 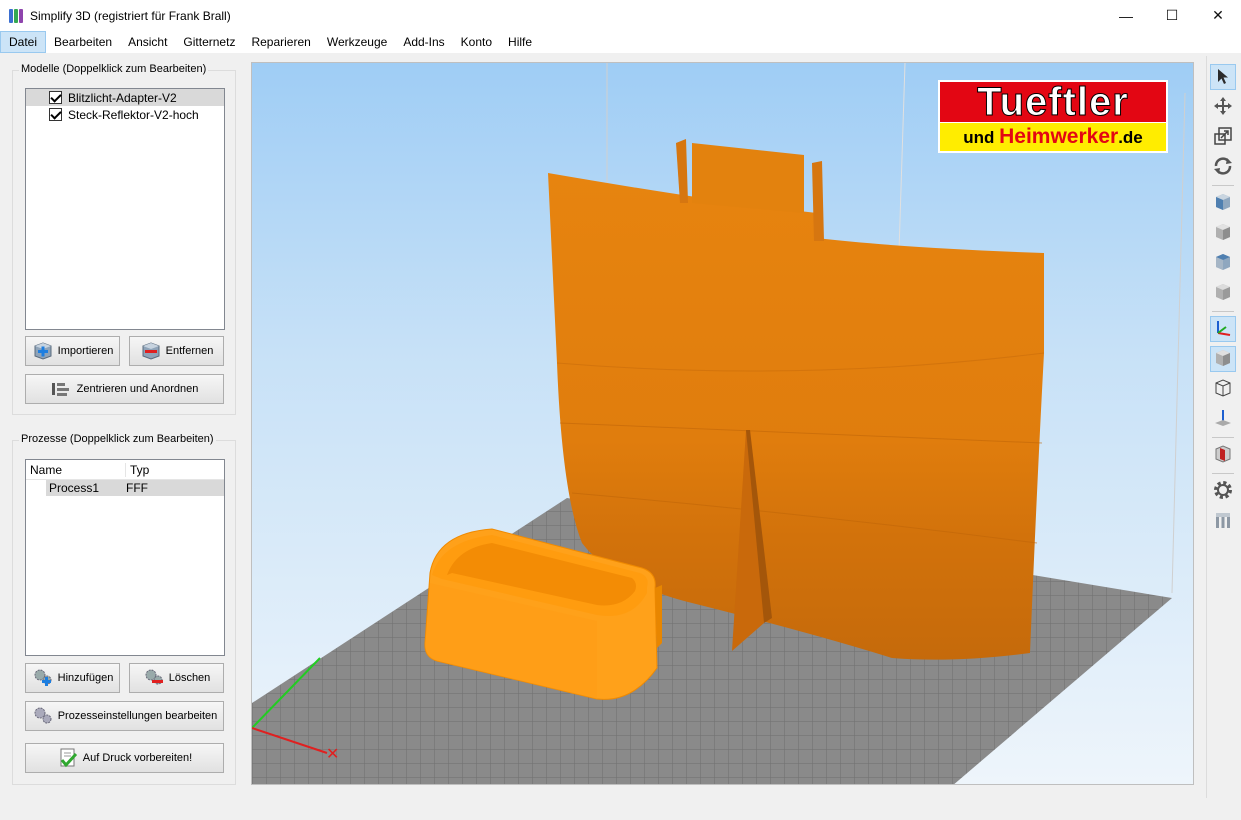 What do you see at coordinates (76, 469) in the screenshot?
I see `column-name: Name` at bounding box center [76, 469].